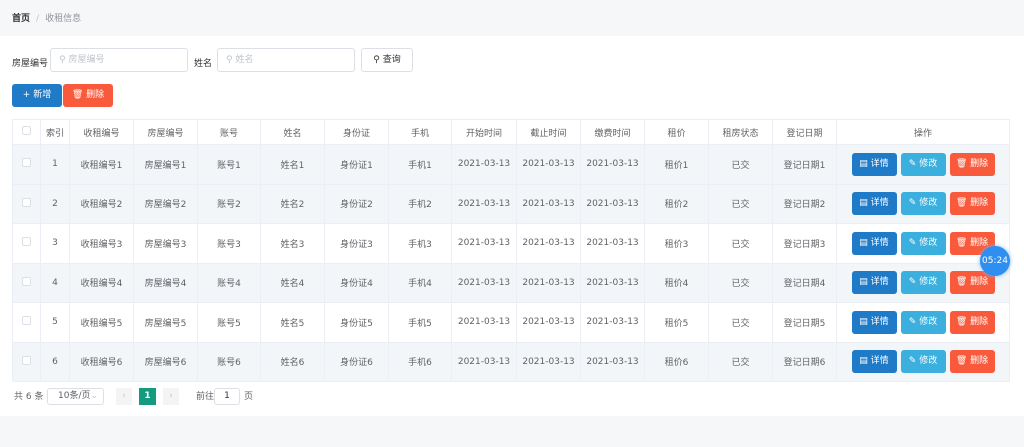 This screenshot has width=1024, height=447. What do you see at coordinates (30, 64) in the screenshot?
I see `house-number-label: 房屋编号` at bounding box center [30, 64].